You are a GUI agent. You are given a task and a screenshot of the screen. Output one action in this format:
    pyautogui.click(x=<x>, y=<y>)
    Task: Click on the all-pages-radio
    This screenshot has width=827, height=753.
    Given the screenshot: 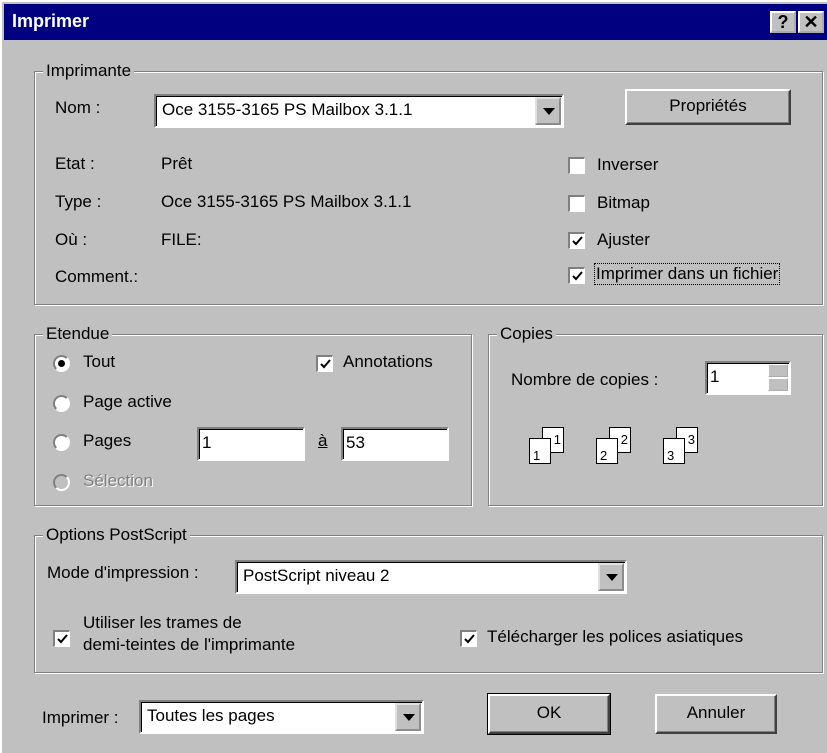 What is the action you would take?
    pyautogui.click(x=61, y=363)
    